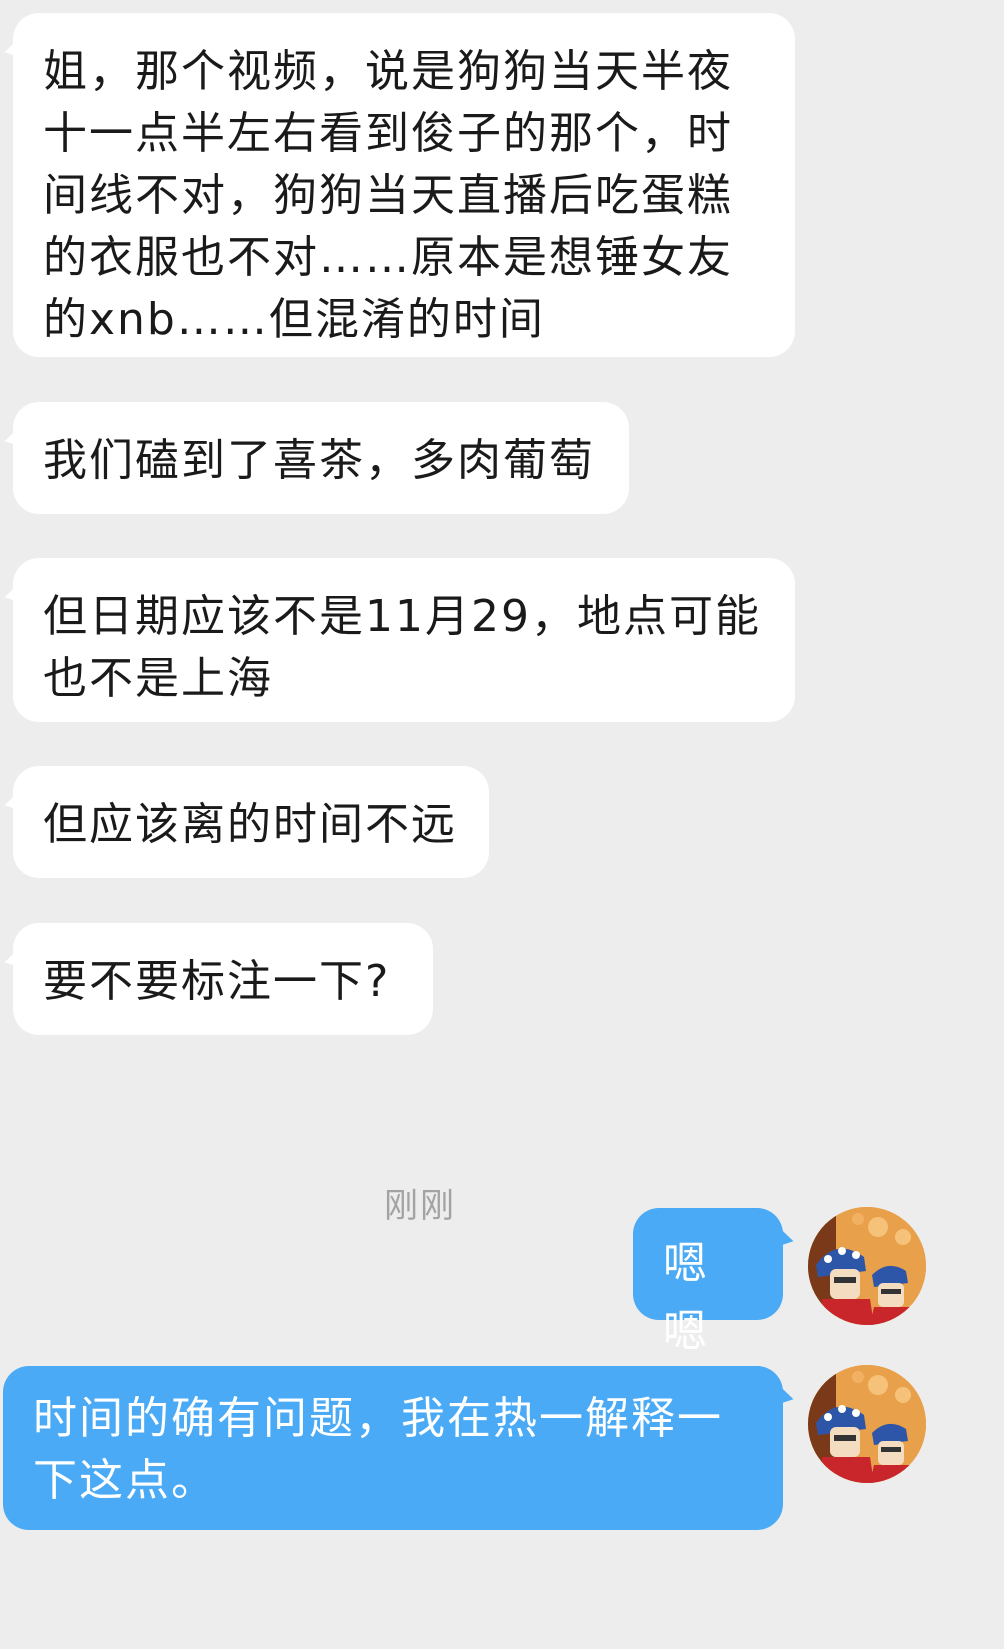 The width and height of the screenshot is (1004, 1649). I want to click on message-text: 时间的确有问题，我在热一解释一下这点。, so click(378, 1449).